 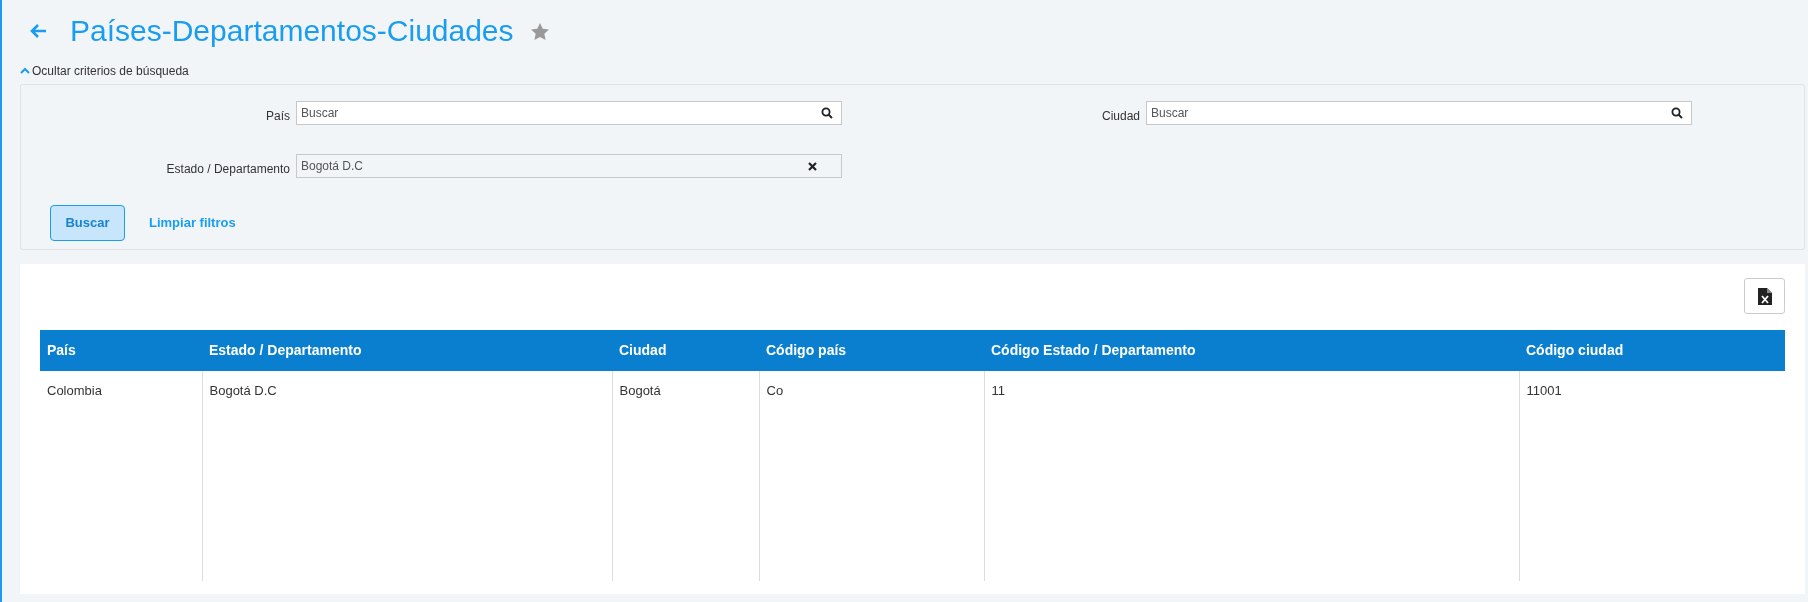 What do you see at coordinates (292, 31) in the screenshot?
I see `page-title: Países-Departamentos-Ciudades` at bounding box center [292, 31].